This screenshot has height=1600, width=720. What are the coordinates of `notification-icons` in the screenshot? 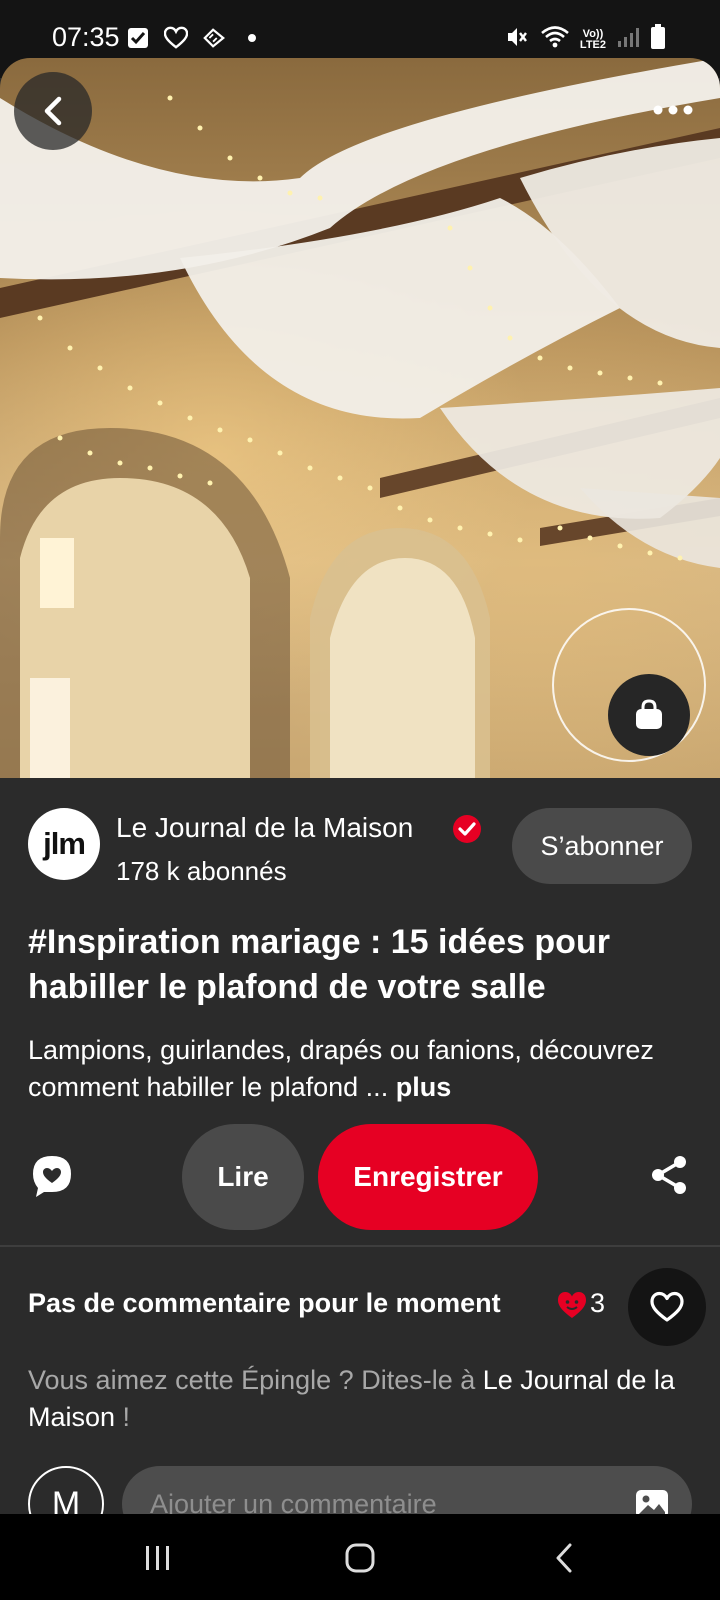 It's located at (195, 38).